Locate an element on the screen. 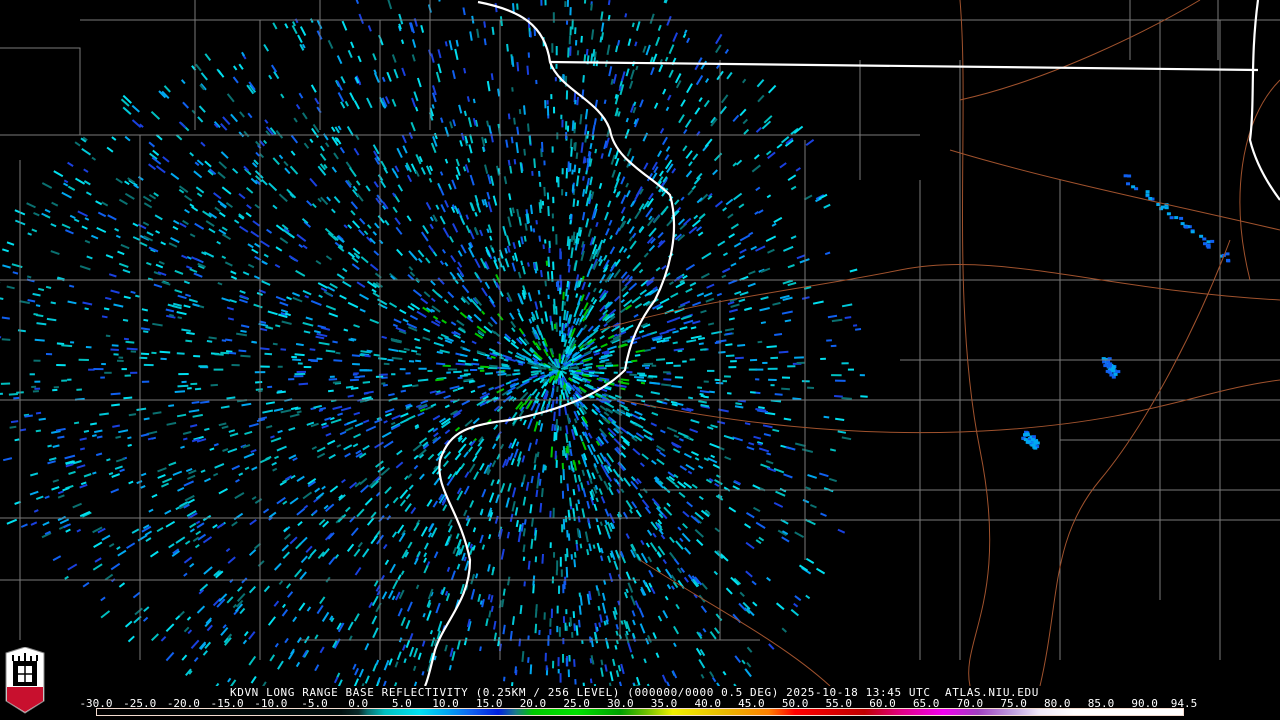 The width and height of the screenshot is (1280, 720). niu-logo is located at coordinates (25, 680).